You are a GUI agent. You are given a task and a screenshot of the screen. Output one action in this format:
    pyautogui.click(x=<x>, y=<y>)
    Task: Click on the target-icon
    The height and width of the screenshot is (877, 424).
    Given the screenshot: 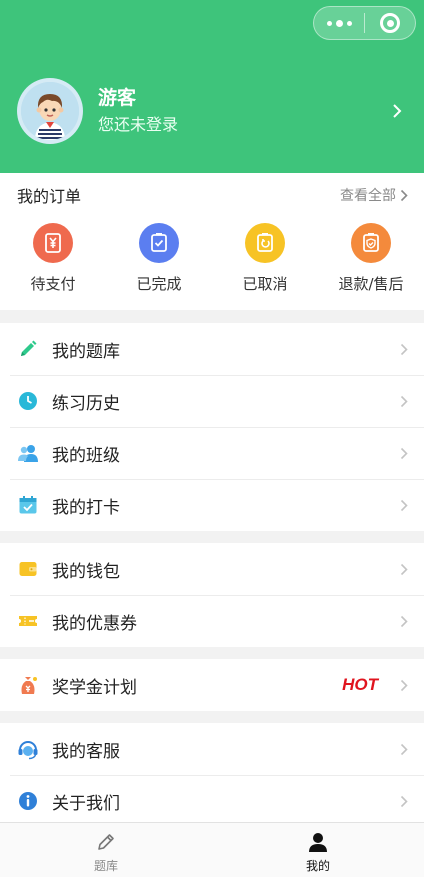 What is the action you would take?
    pyautogui.click(x=390, y=23)
    